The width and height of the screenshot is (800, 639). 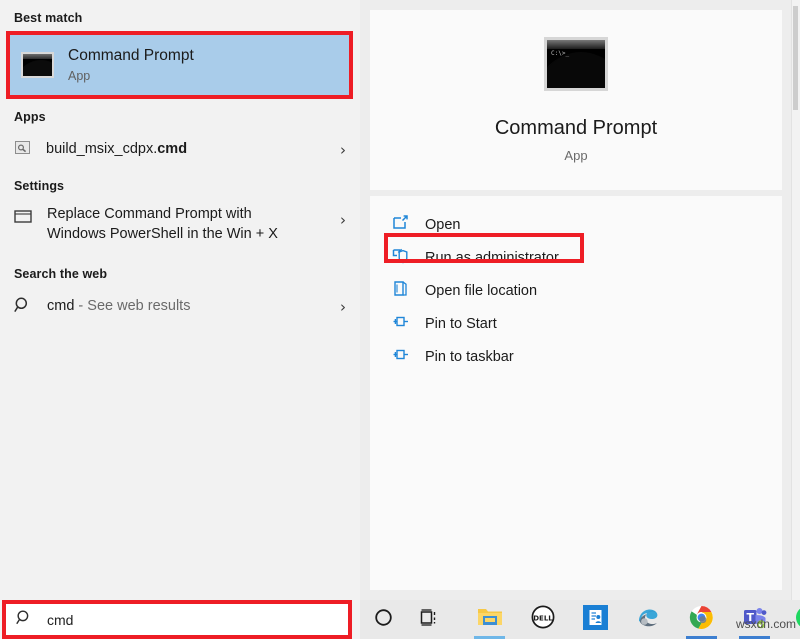 I want to click on command-prompt-icon, so click(x=37, y=65).